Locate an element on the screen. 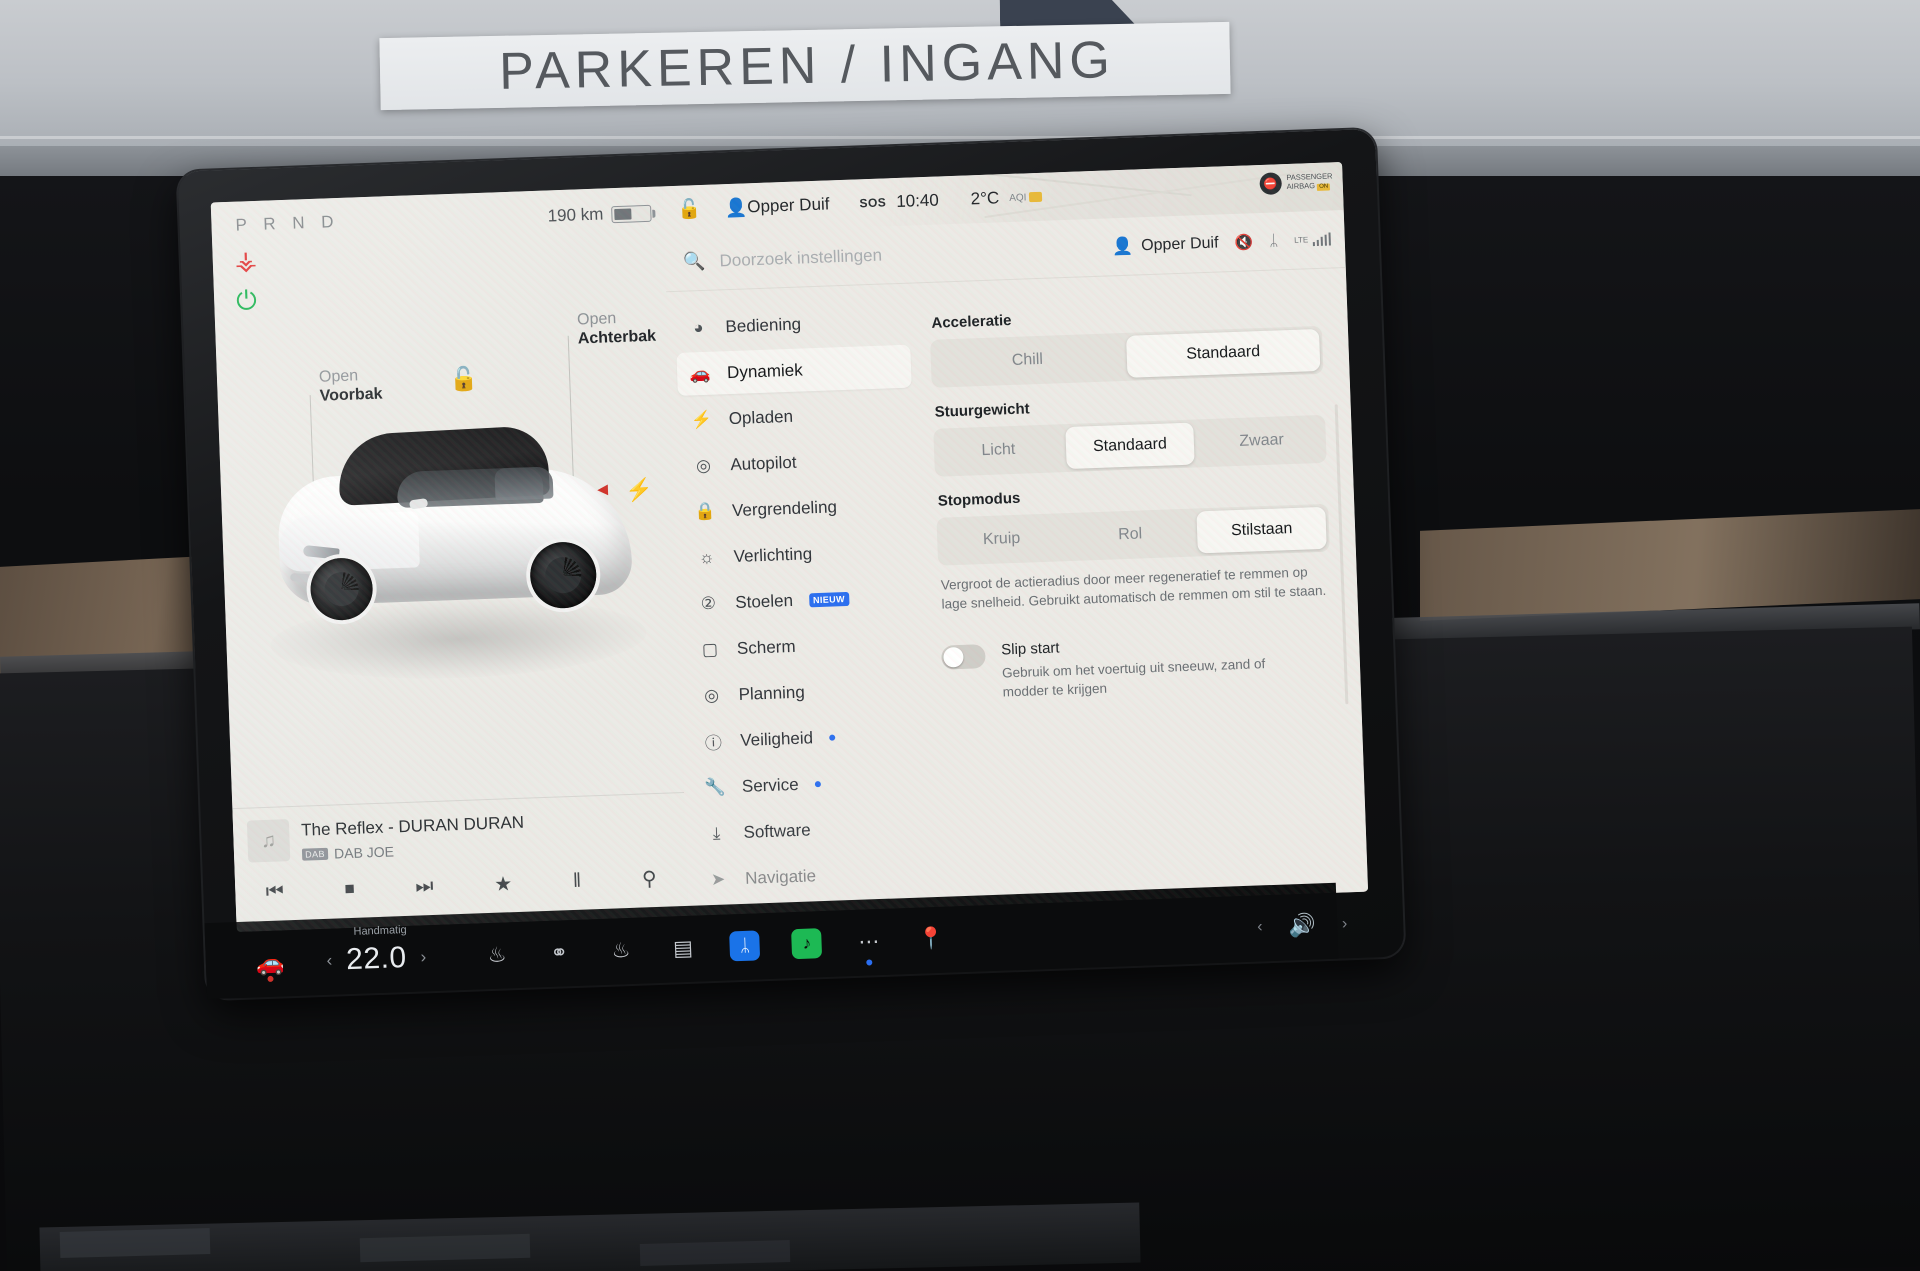 The image size is (1920, 1271). menu-item-vergrendeling: 🔒 Vergrendeling is located at coordinates (798, 508).